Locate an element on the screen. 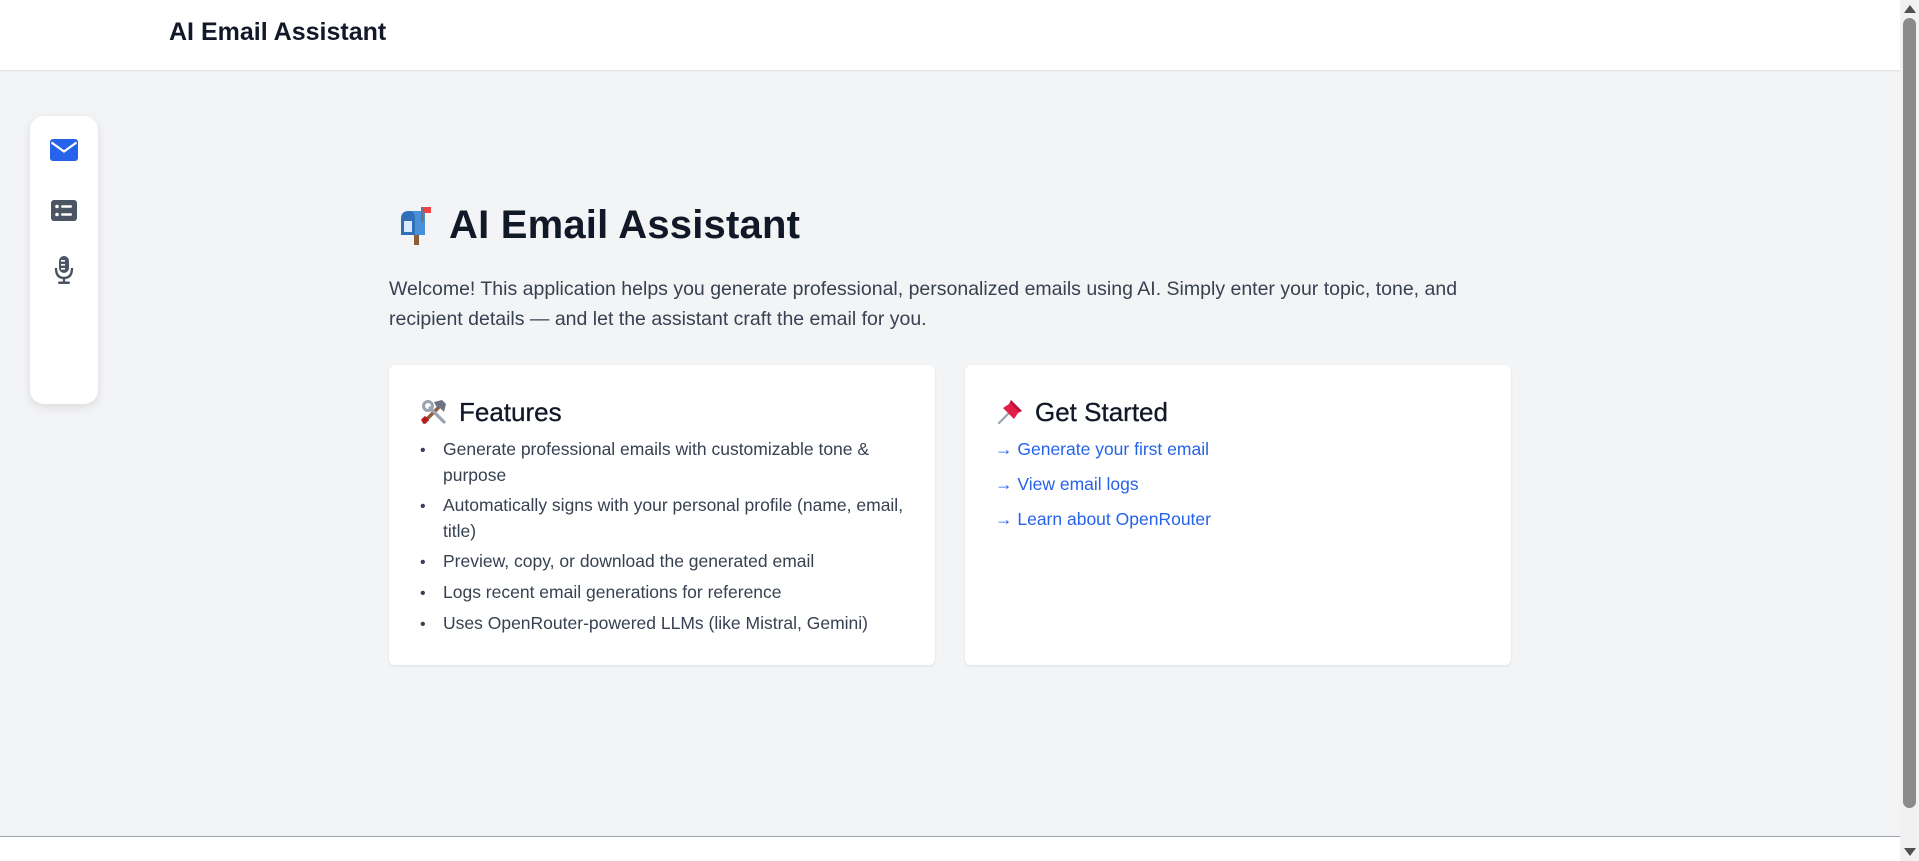 The image size is (1919, 861). generate-first-email-link: → Generate your first email is located at coordinates (1238, 449).